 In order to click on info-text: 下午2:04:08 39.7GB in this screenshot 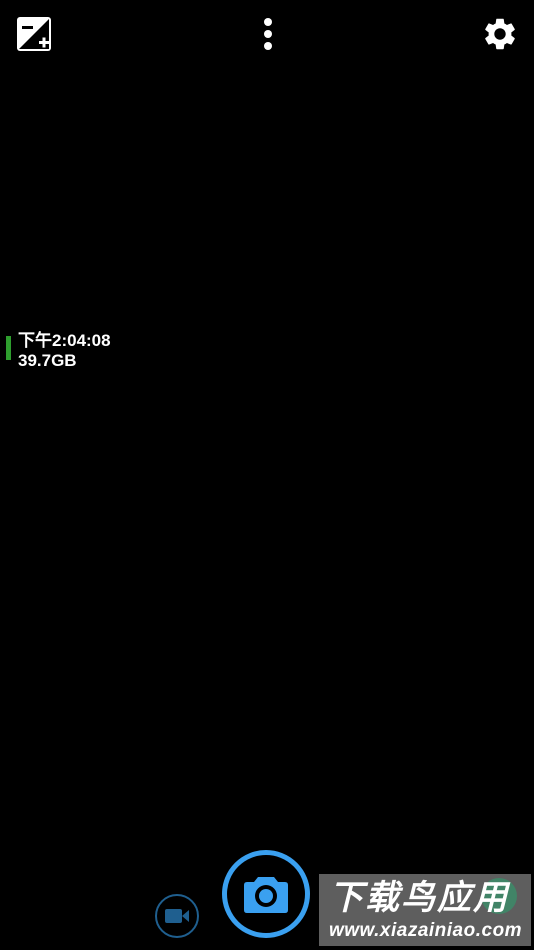, I will do `click(64, 351)`.